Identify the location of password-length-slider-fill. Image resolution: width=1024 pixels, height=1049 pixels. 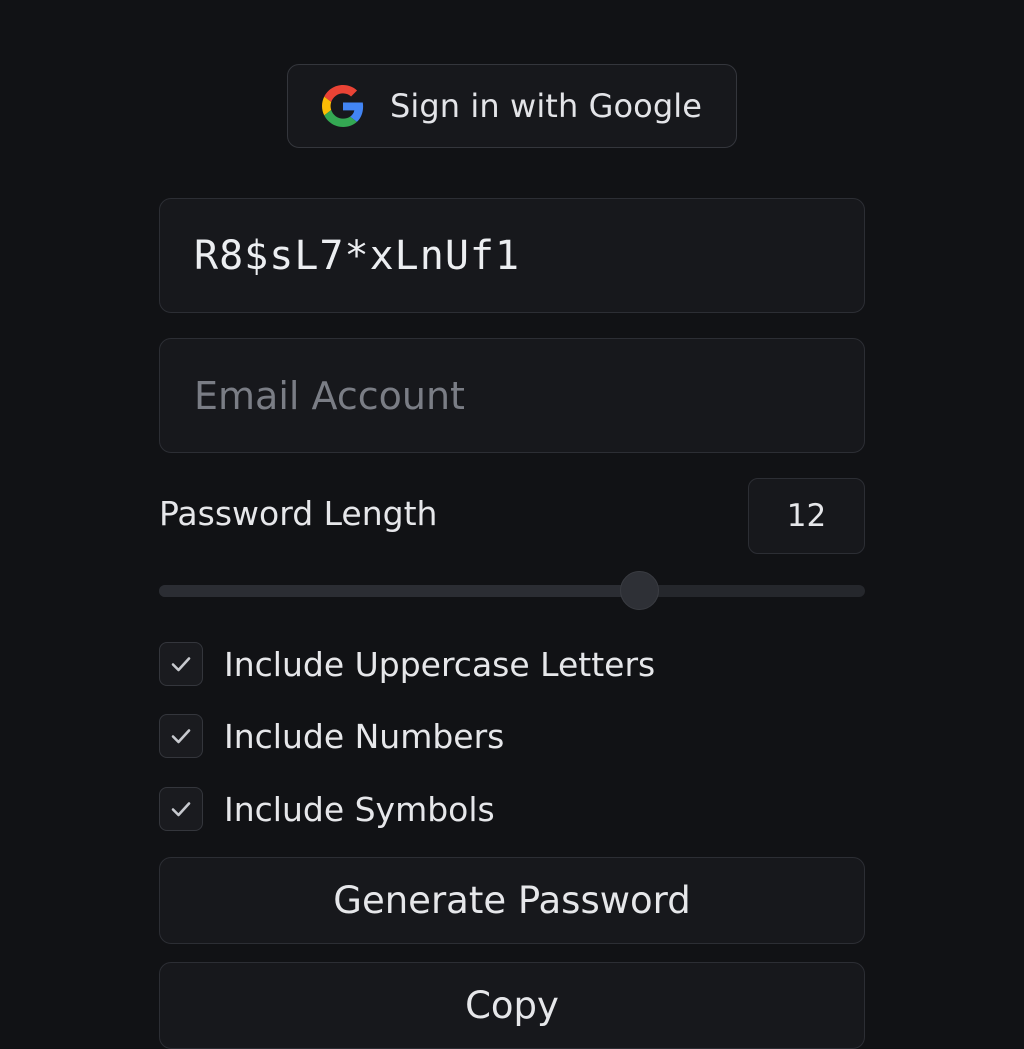
(399, 591).